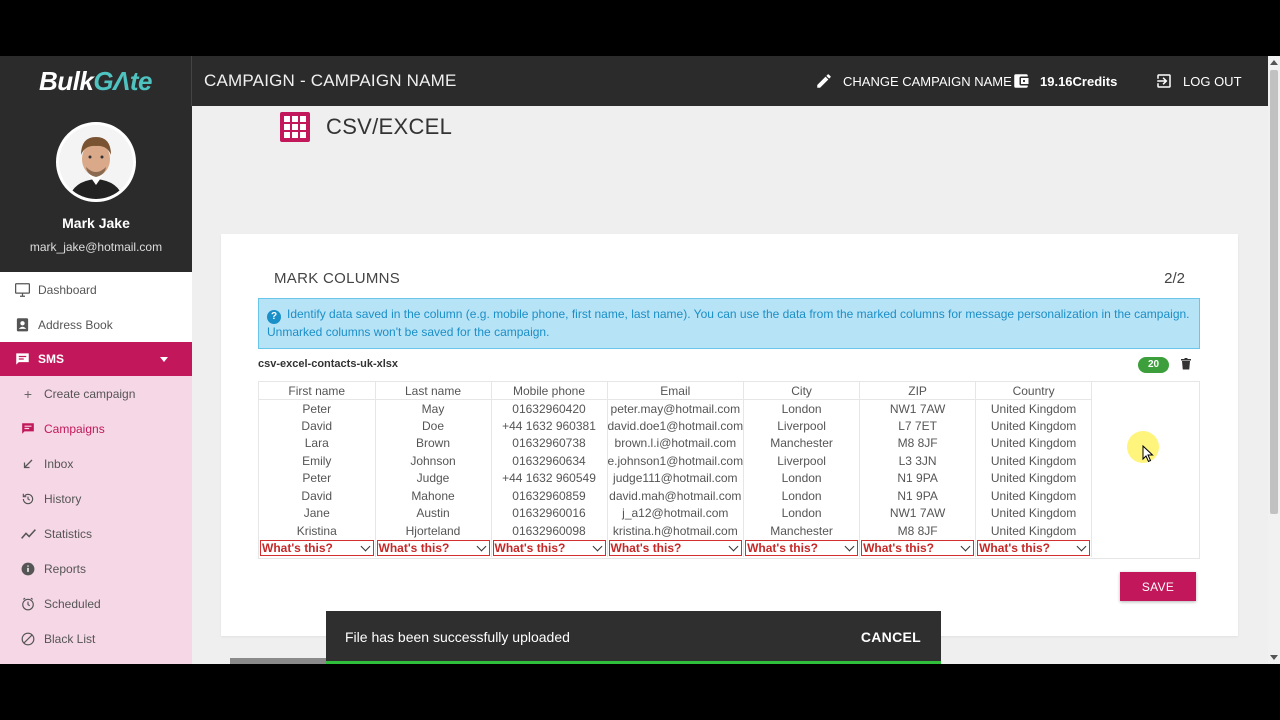 The width and height of the screenshot is (1280, 720). I want to click on save-button: SAVE, so click(1158, 586).